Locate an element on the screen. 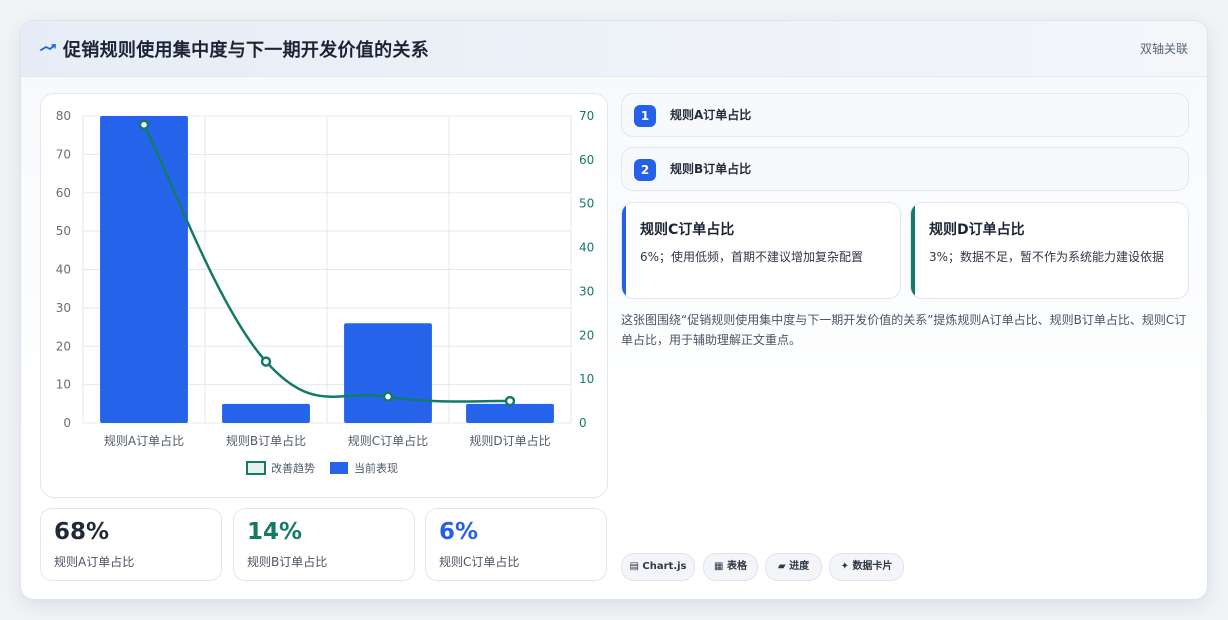 This screenshot has height=620, width=1228. kpi-label: 规则C订单占比 is located at coordinates (479, 562).